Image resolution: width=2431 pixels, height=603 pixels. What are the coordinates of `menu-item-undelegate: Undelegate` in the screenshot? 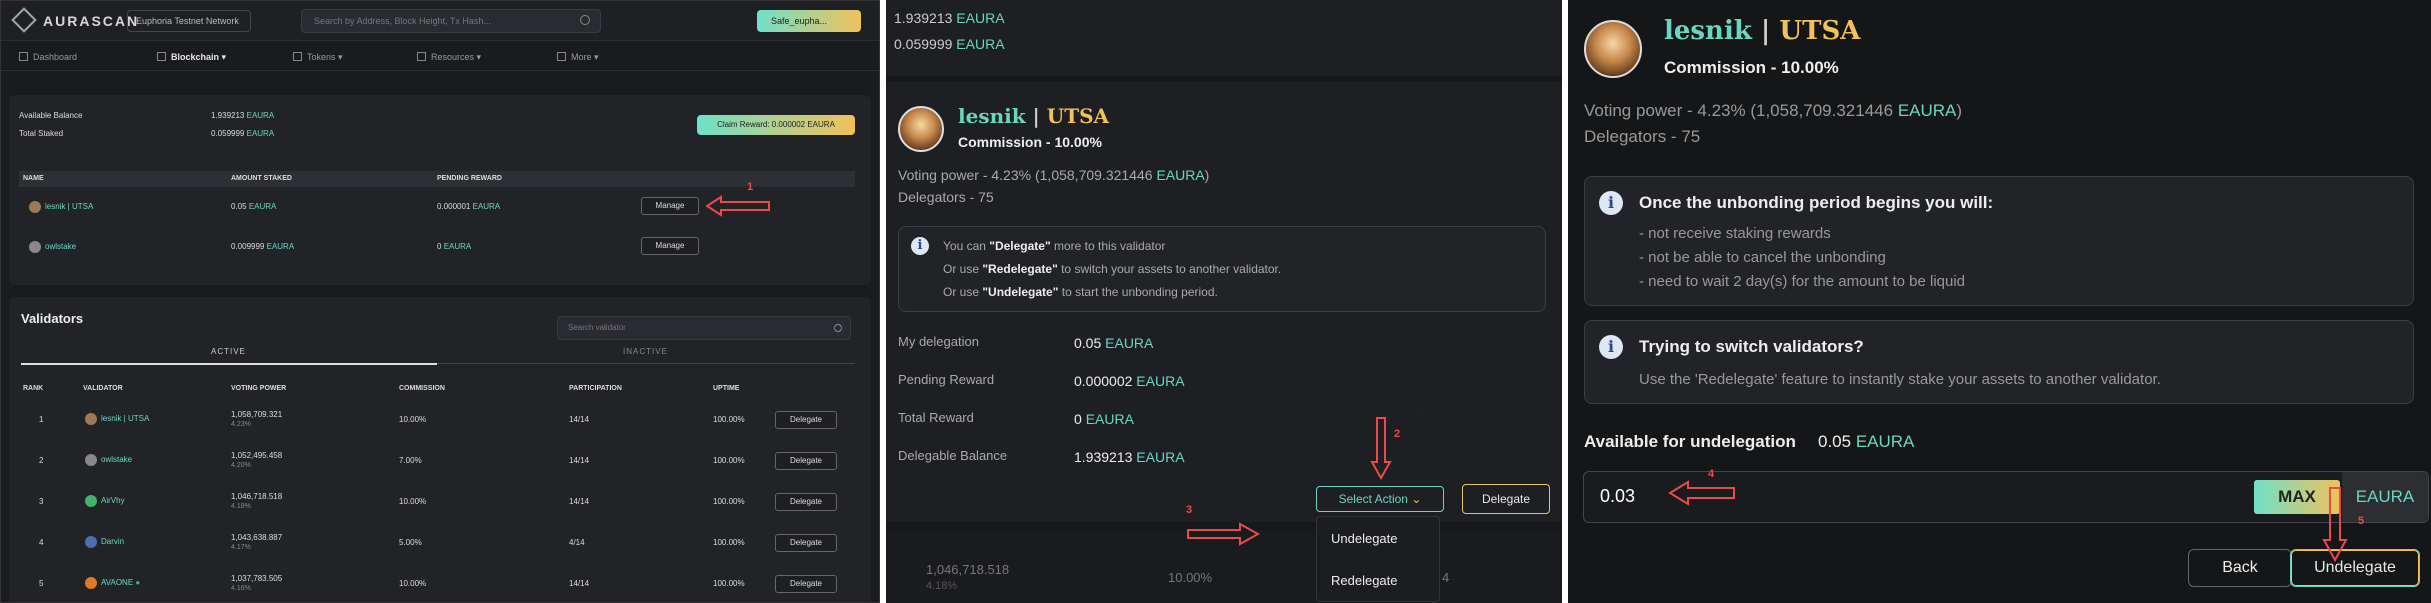 It's located at (1364, 538).